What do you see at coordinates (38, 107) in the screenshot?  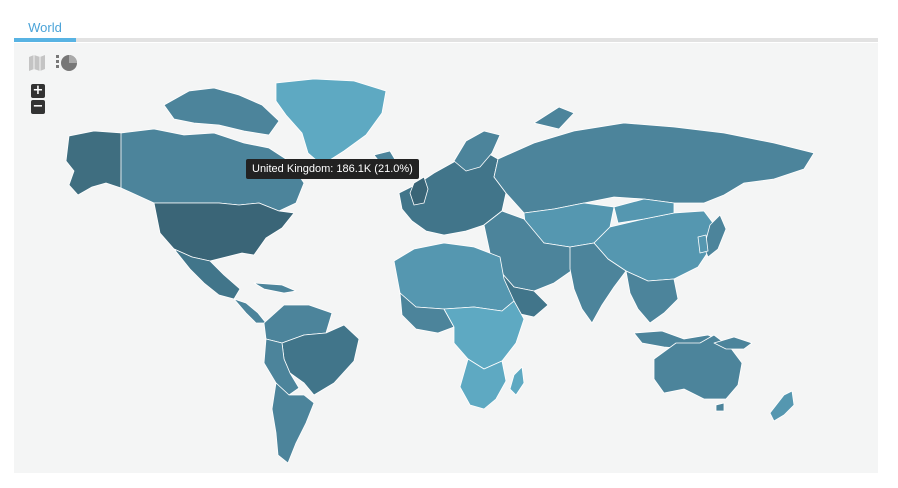 I see `zoom-out-button: −` at bounding box center [38, 107].